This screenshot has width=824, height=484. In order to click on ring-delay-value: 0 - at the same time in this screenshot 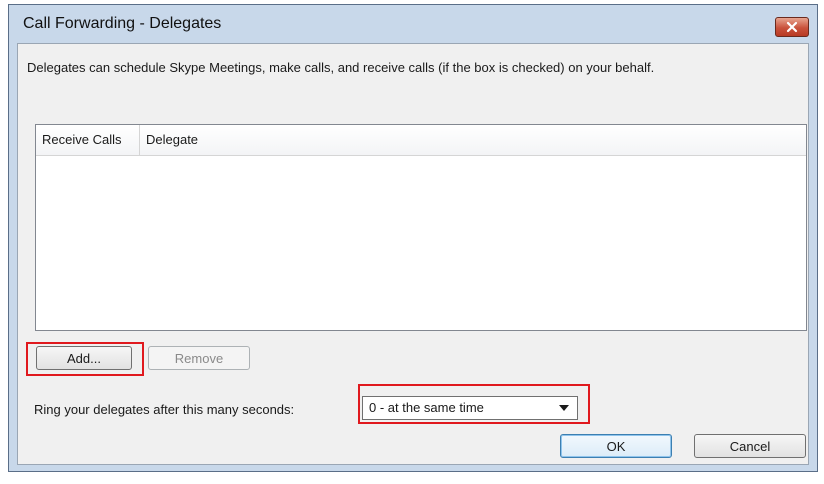, I will do `click(426, 407)`.